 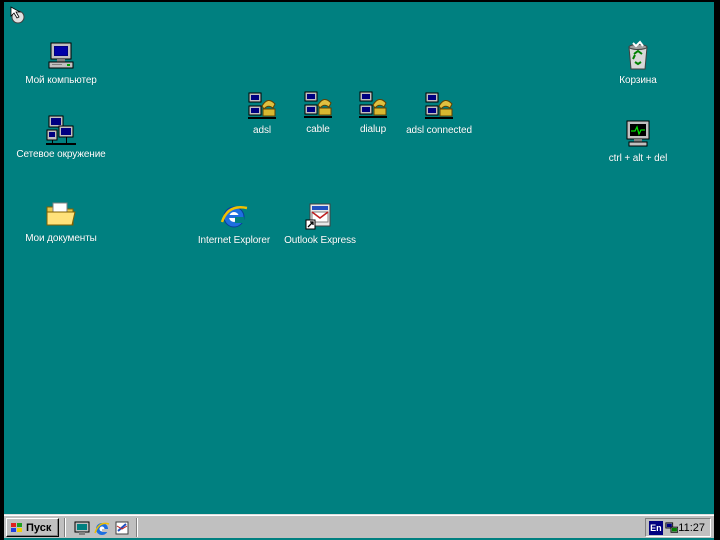 What do you see at coordinates (656, 527) in the screenshot?
I see `language-indicator: En` at bounding box center [656, 527].